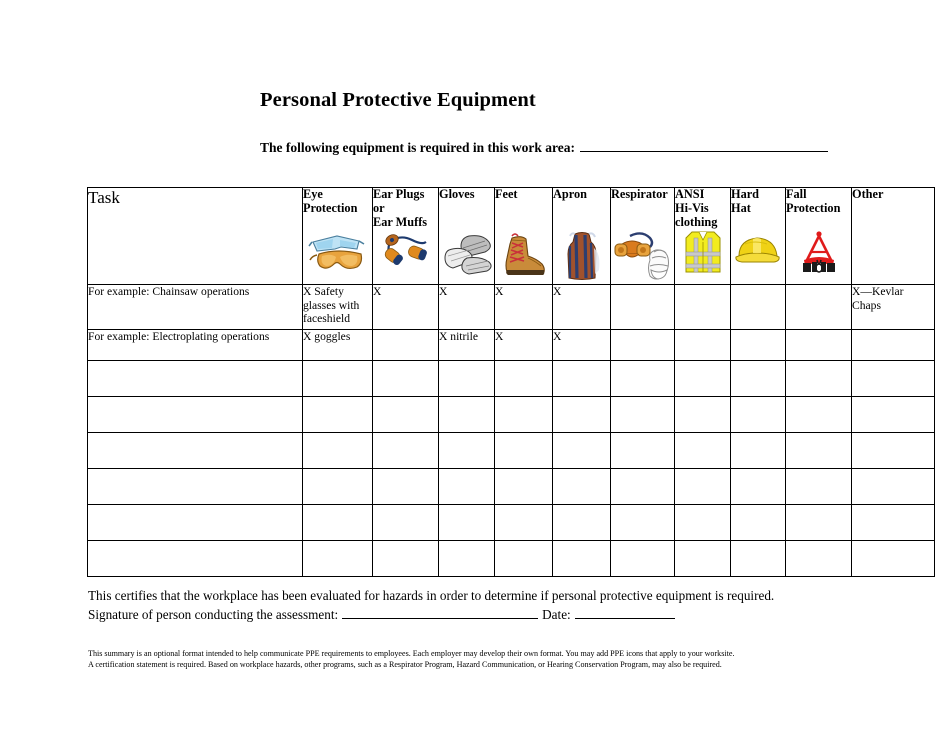 The width and height of the screenshot is (950, 735). What do you see at coordinates (337, 307) in the screenshot?
I see `cell-eye-protection: X Safety glasses with faceshield` at bounding box center [337, 307].